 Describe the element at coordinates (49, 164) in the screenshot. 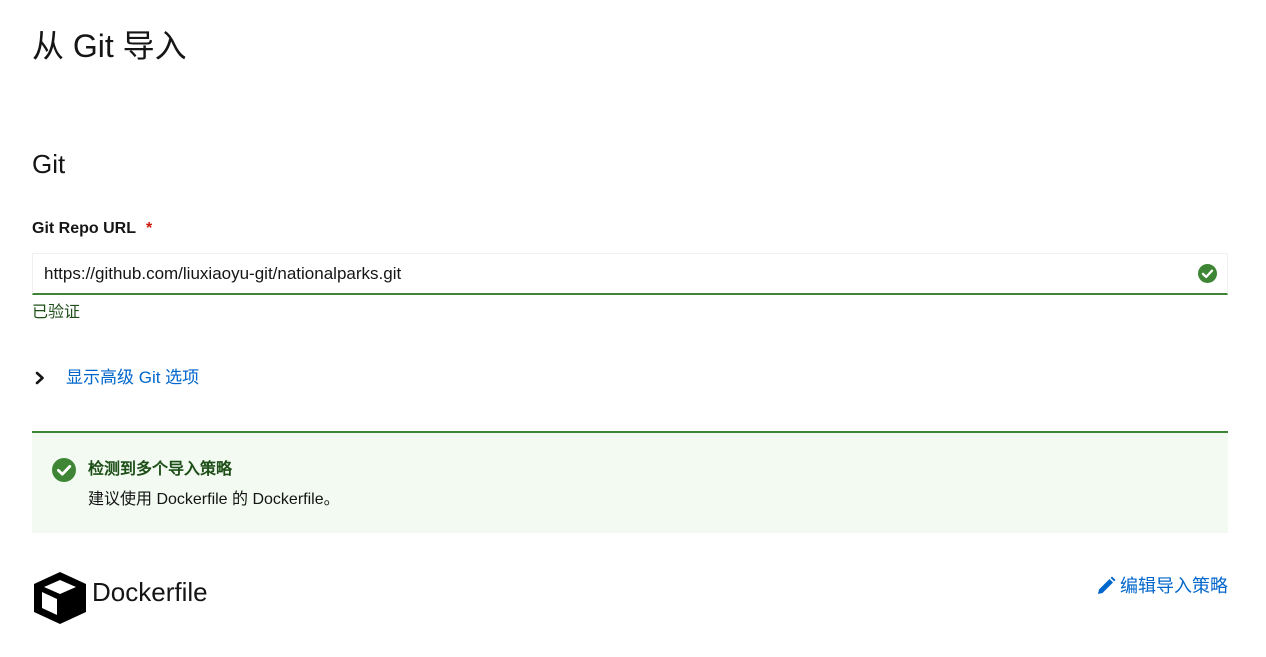

I see `git-section-title: Git` at that location.